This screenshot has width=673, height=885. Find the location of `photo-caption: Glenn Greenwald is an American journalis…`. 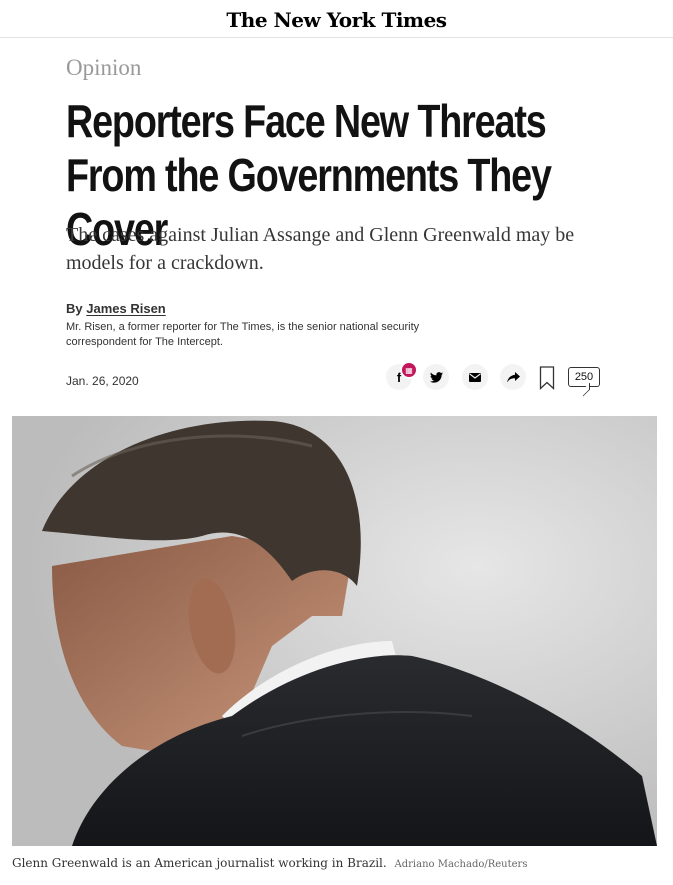

photo-caption: Glenn Greenwald is an American journalis… is located at coordinates (269, 863).